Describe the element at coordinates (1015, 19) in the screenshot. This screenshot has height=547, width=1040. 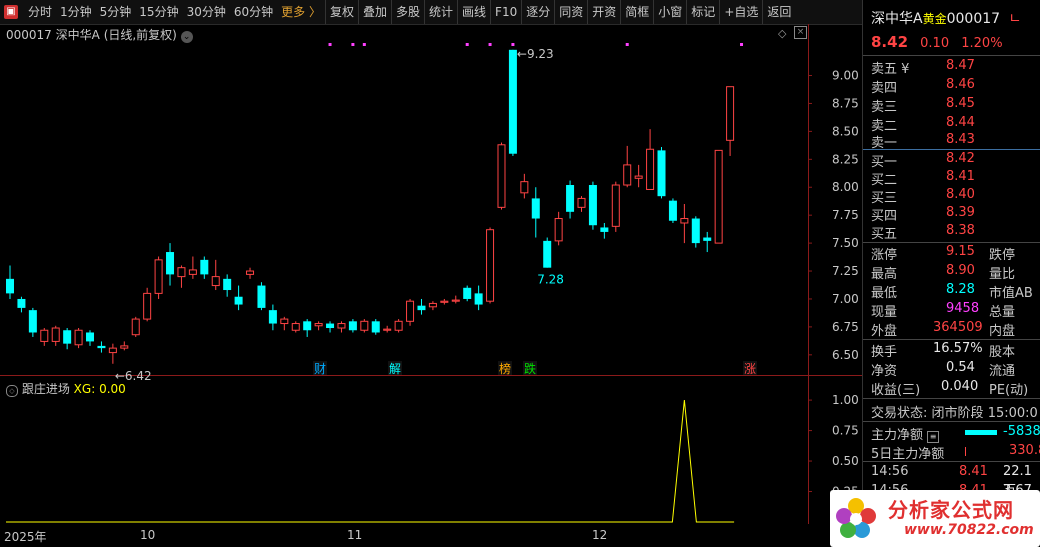
I see `corner-mark-icon: ㄴ` at that location.